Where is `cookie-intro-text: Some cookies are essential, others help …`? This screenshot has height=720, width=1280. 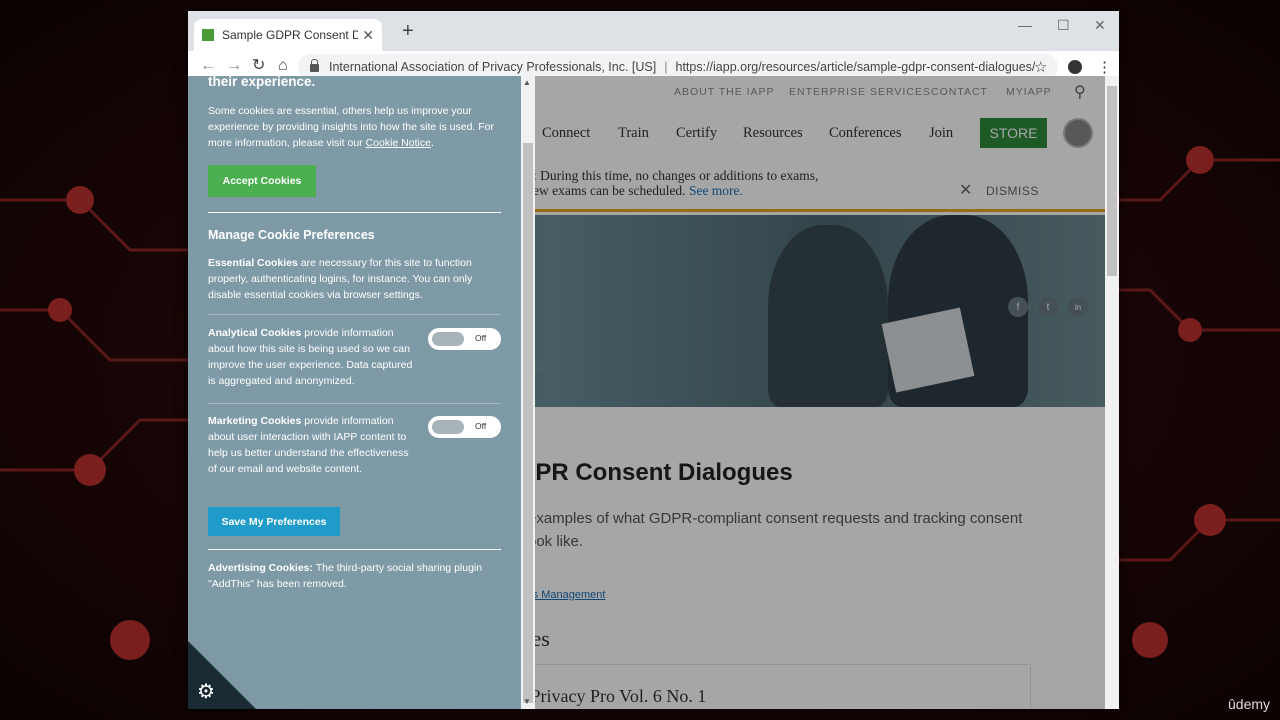 cookie-intro-text: Some cookies are essential, others help … is located at coordinates (351, 127).